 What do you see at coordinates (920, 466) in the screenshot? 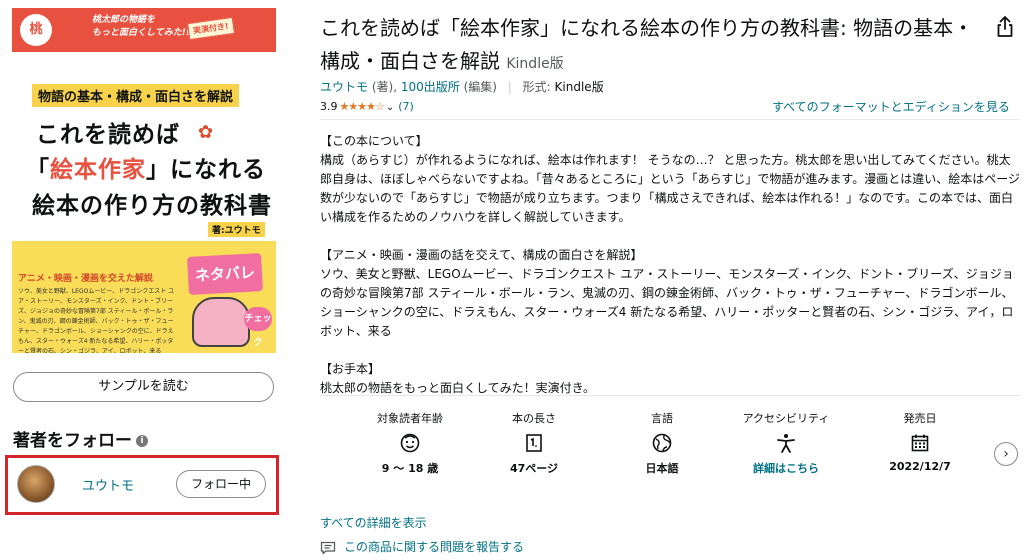
I see `attribute-value: 2022/12/7` at bounding box center [920, 466].